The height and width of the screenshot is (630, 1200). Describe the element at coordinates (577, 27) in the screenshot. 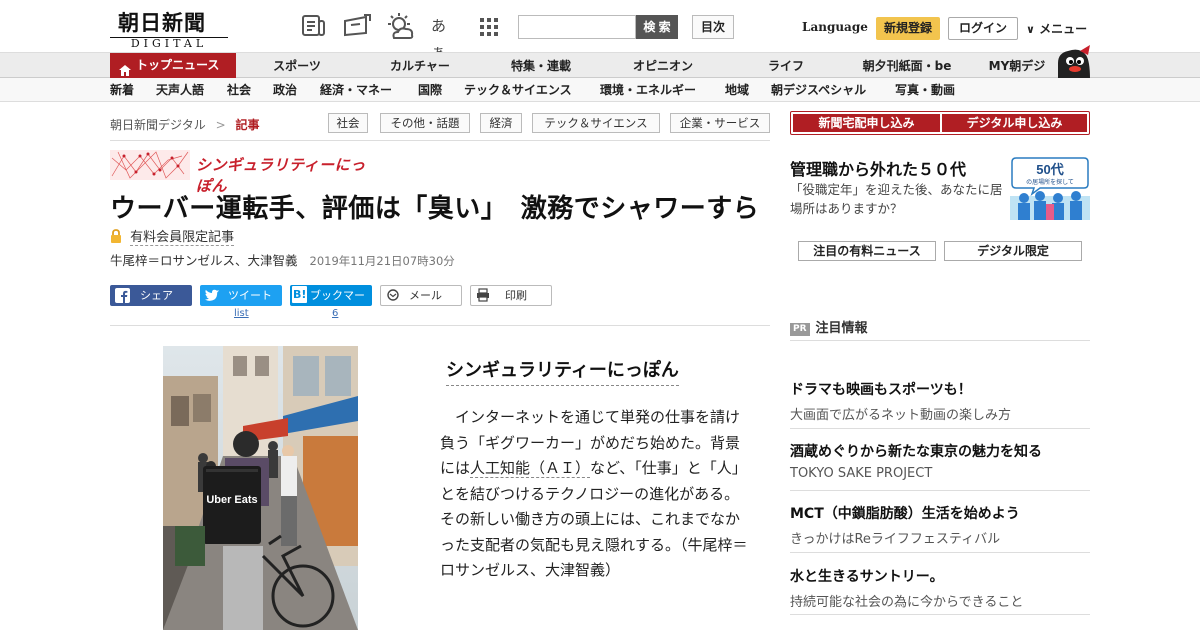

I see `search-input` at that location.